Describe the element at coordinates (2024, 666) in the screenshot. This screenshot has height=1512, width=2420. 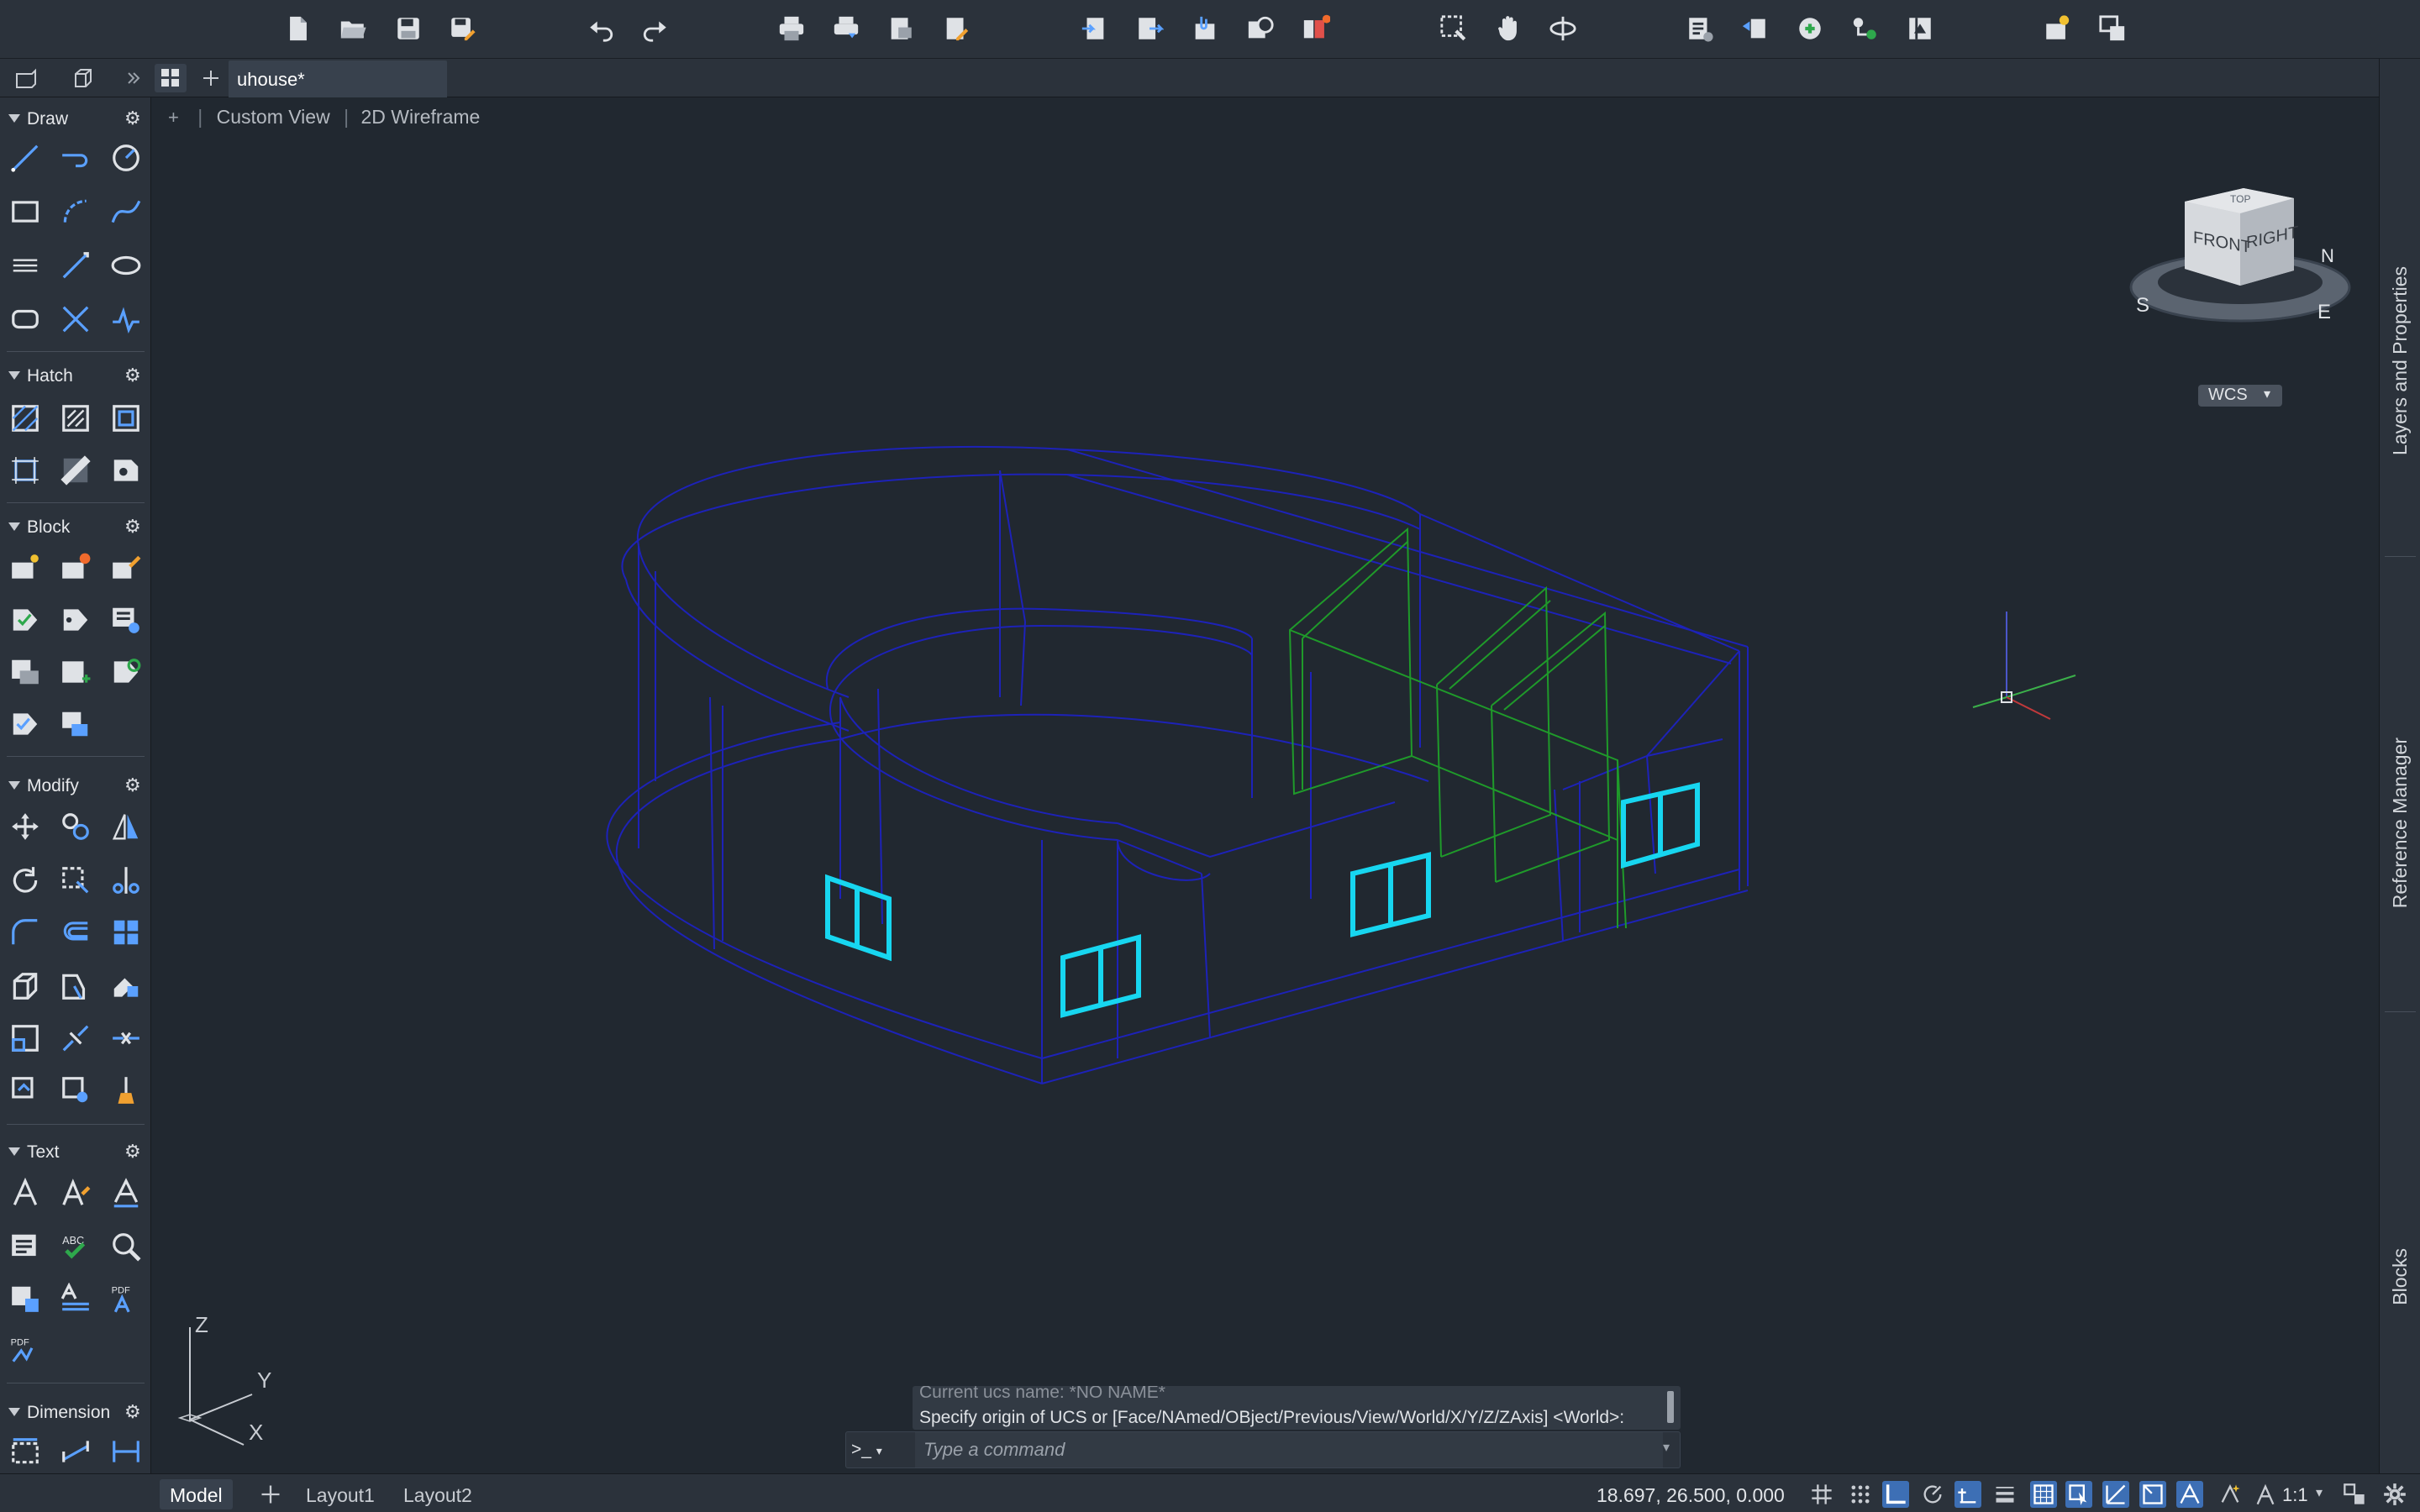
I see `ucs-crosshair-icon` at that location.